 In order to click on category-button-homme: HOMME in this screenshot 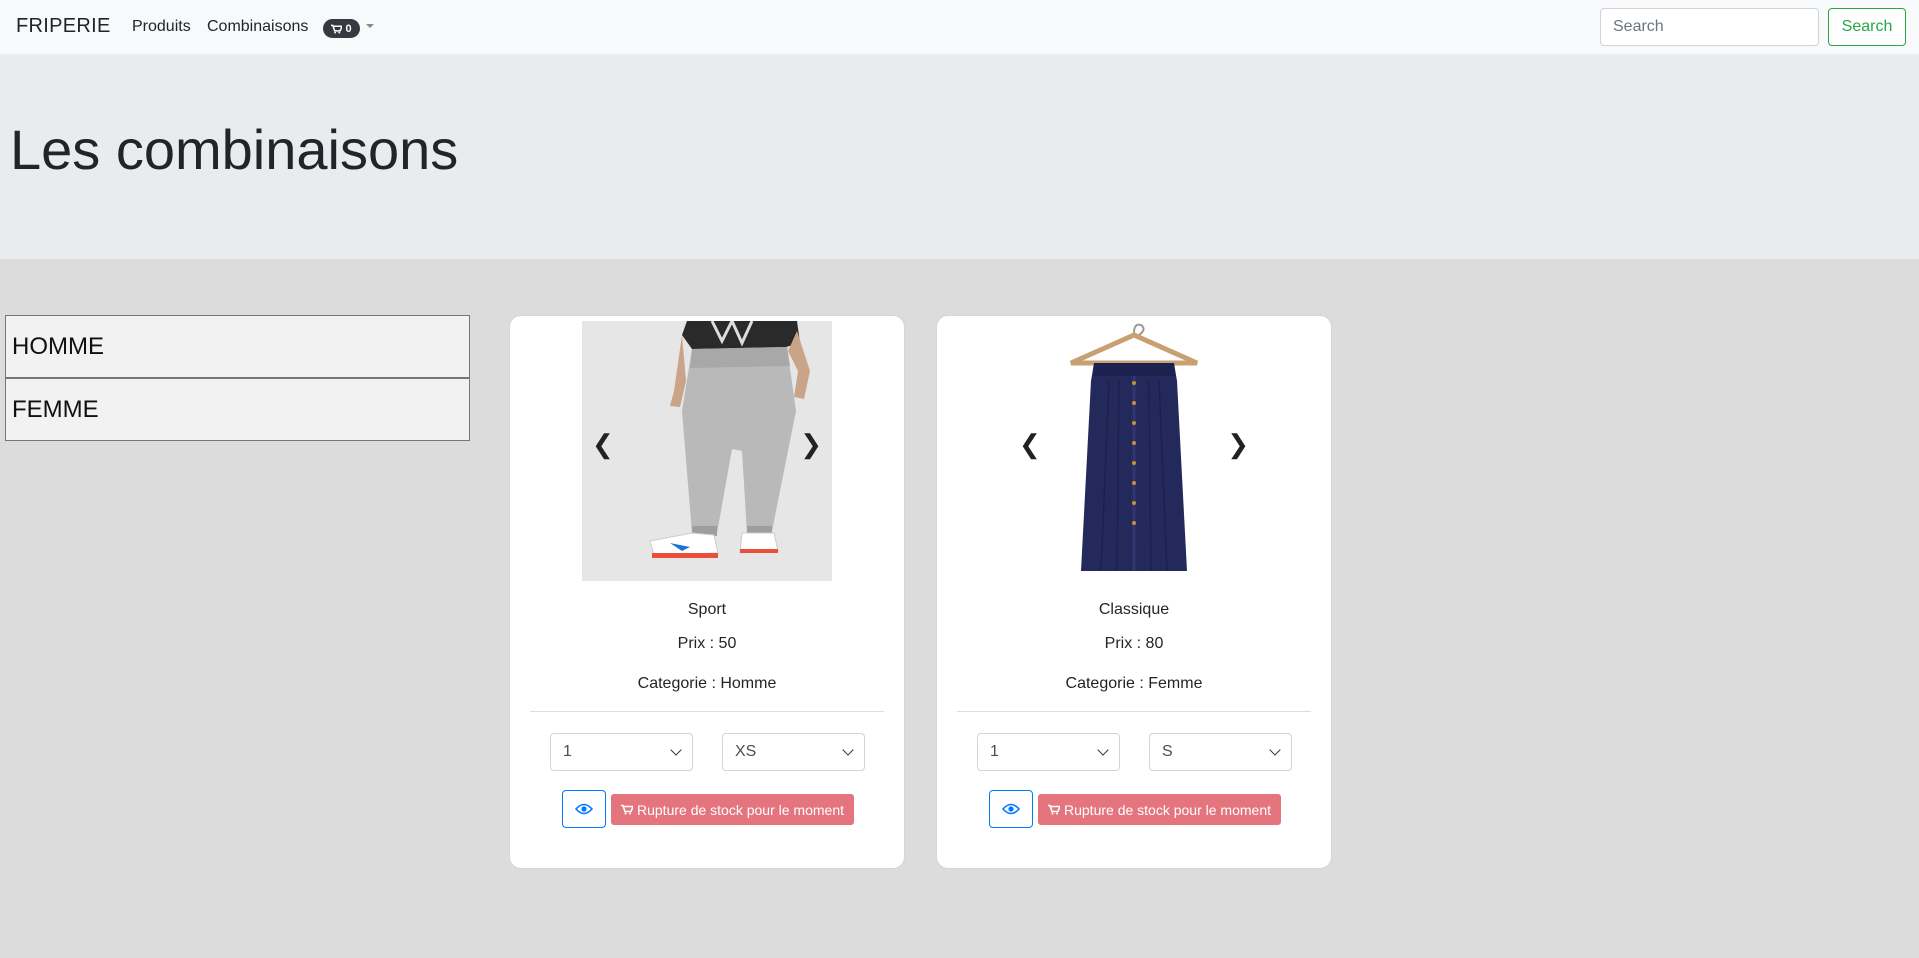, I will do `click(237, 346)`.